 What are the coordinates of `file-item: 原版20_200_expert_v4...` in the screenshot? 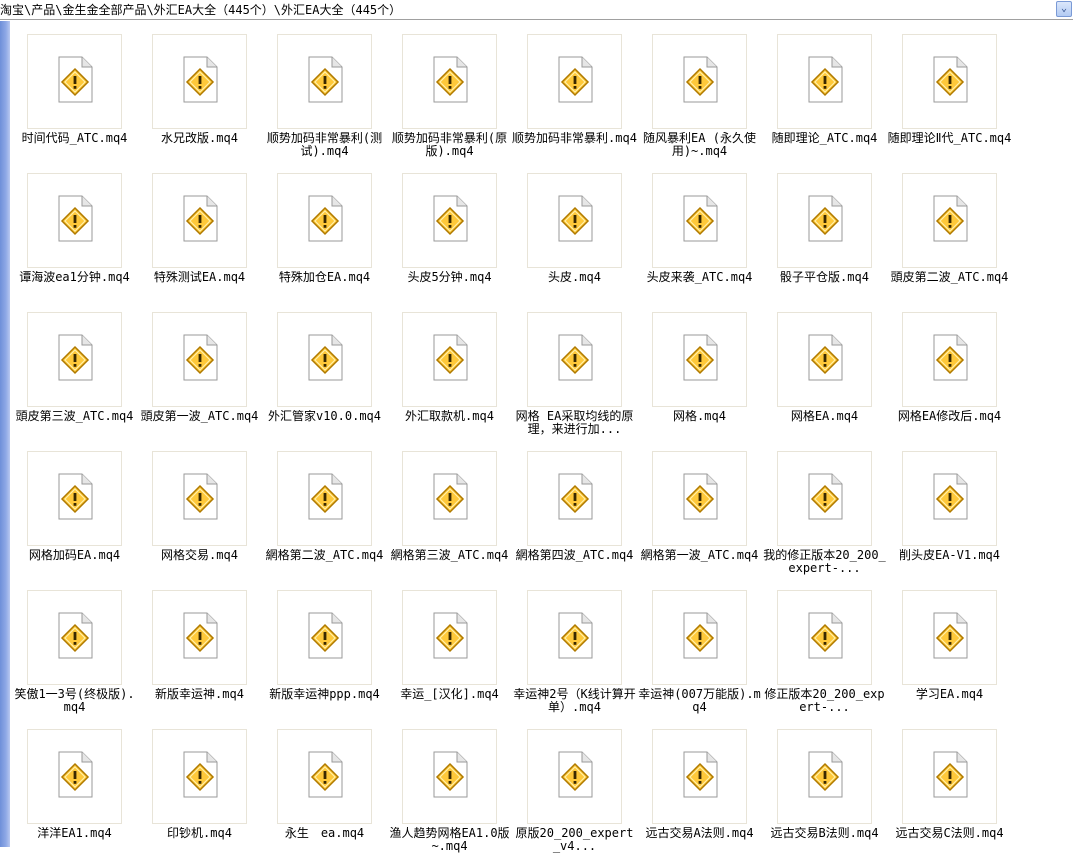 It's located at (574, 788).